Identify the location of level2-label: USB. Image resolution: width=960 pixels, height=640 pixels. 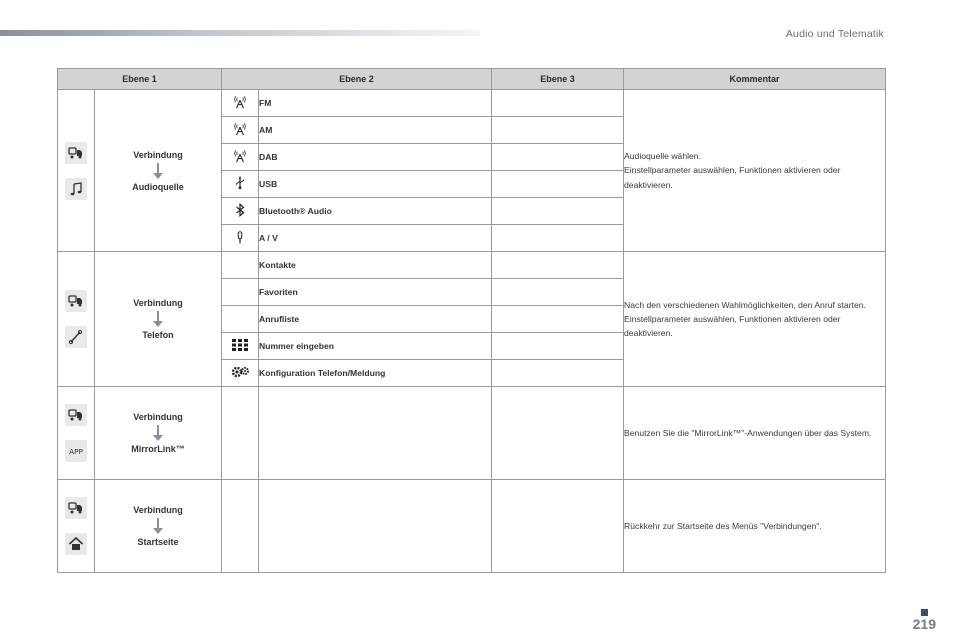
(375, 184).